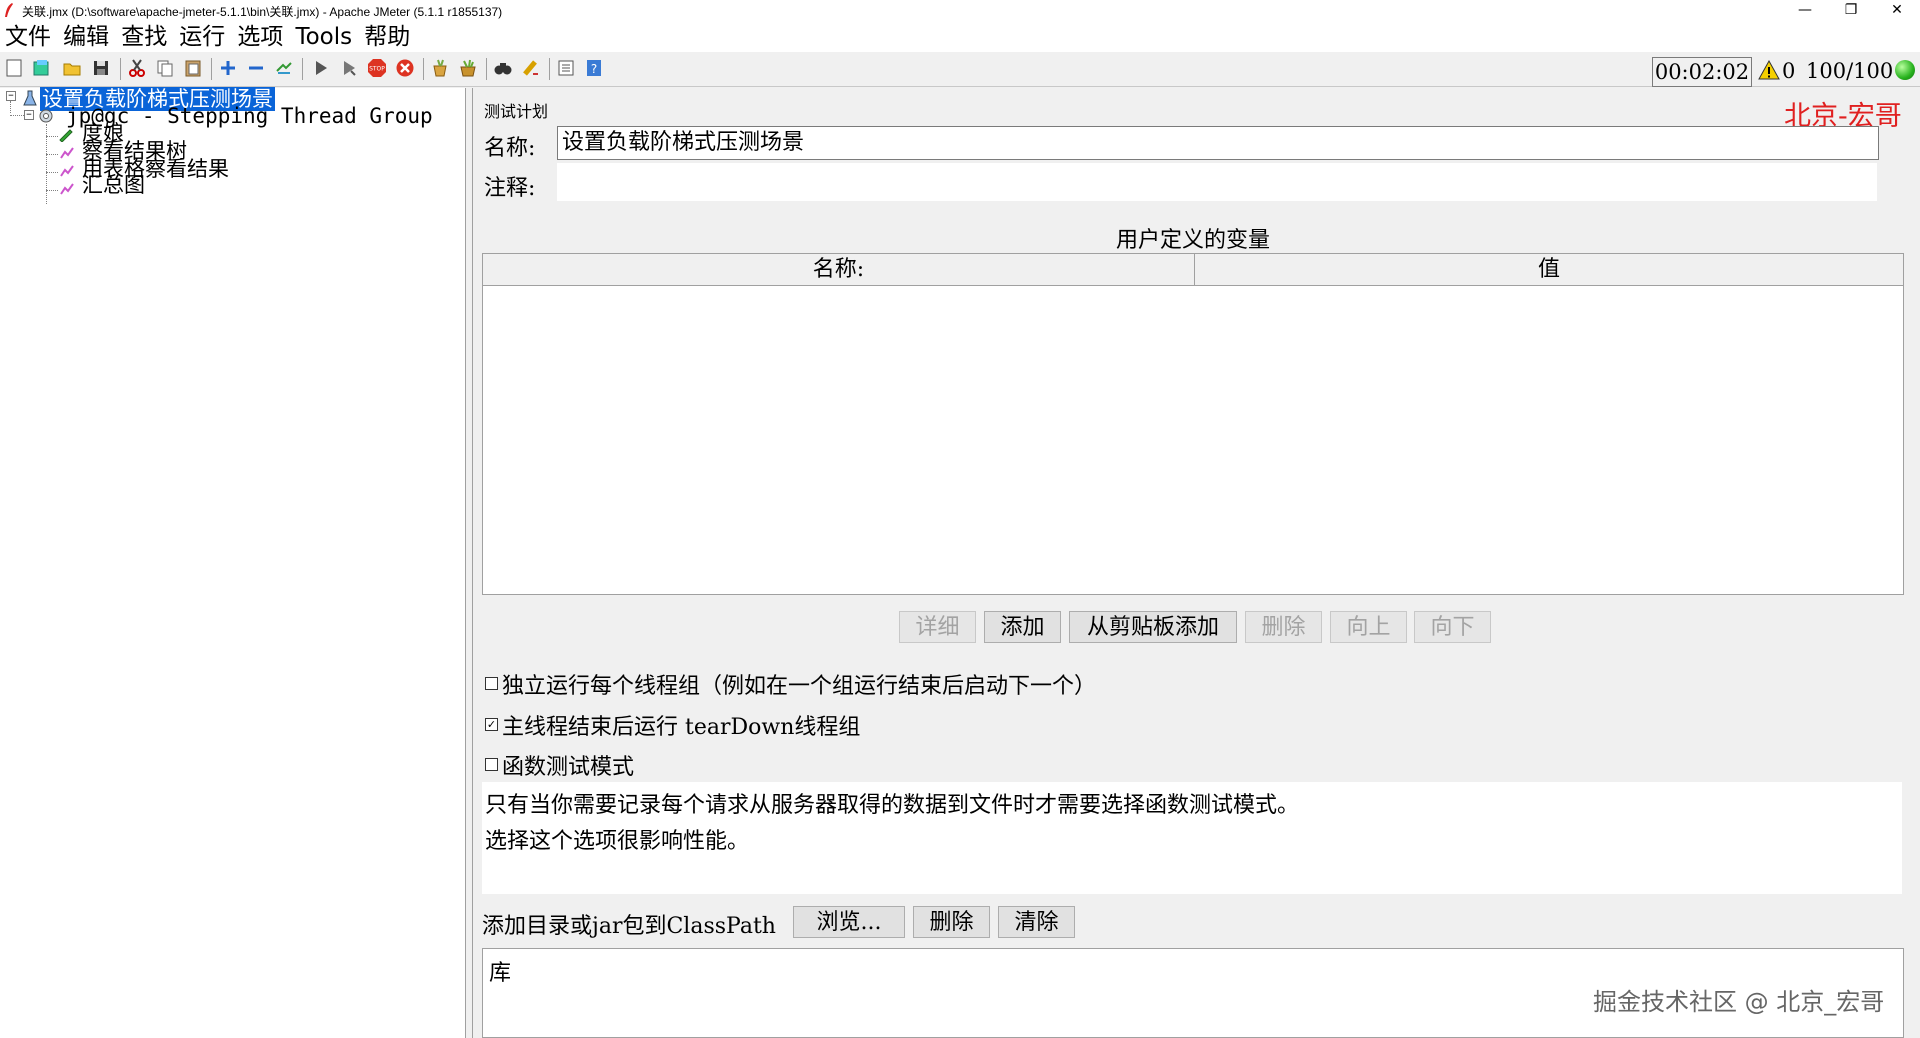  I want to click on serialize-thread-groups-label: 独立运行每个线程组（例如在一个组运行结束后启动下一个）, so click(799, 686).